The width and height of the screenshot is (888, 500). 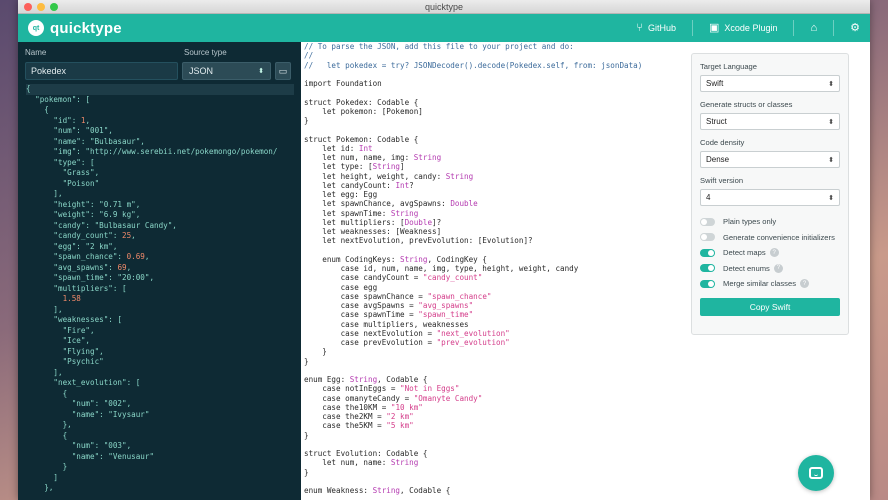 What do you see at coordinates (359, 416) in the screenshot?
I see `code-line: case the2KM = "2 km"` at bounding box center [359, 416].